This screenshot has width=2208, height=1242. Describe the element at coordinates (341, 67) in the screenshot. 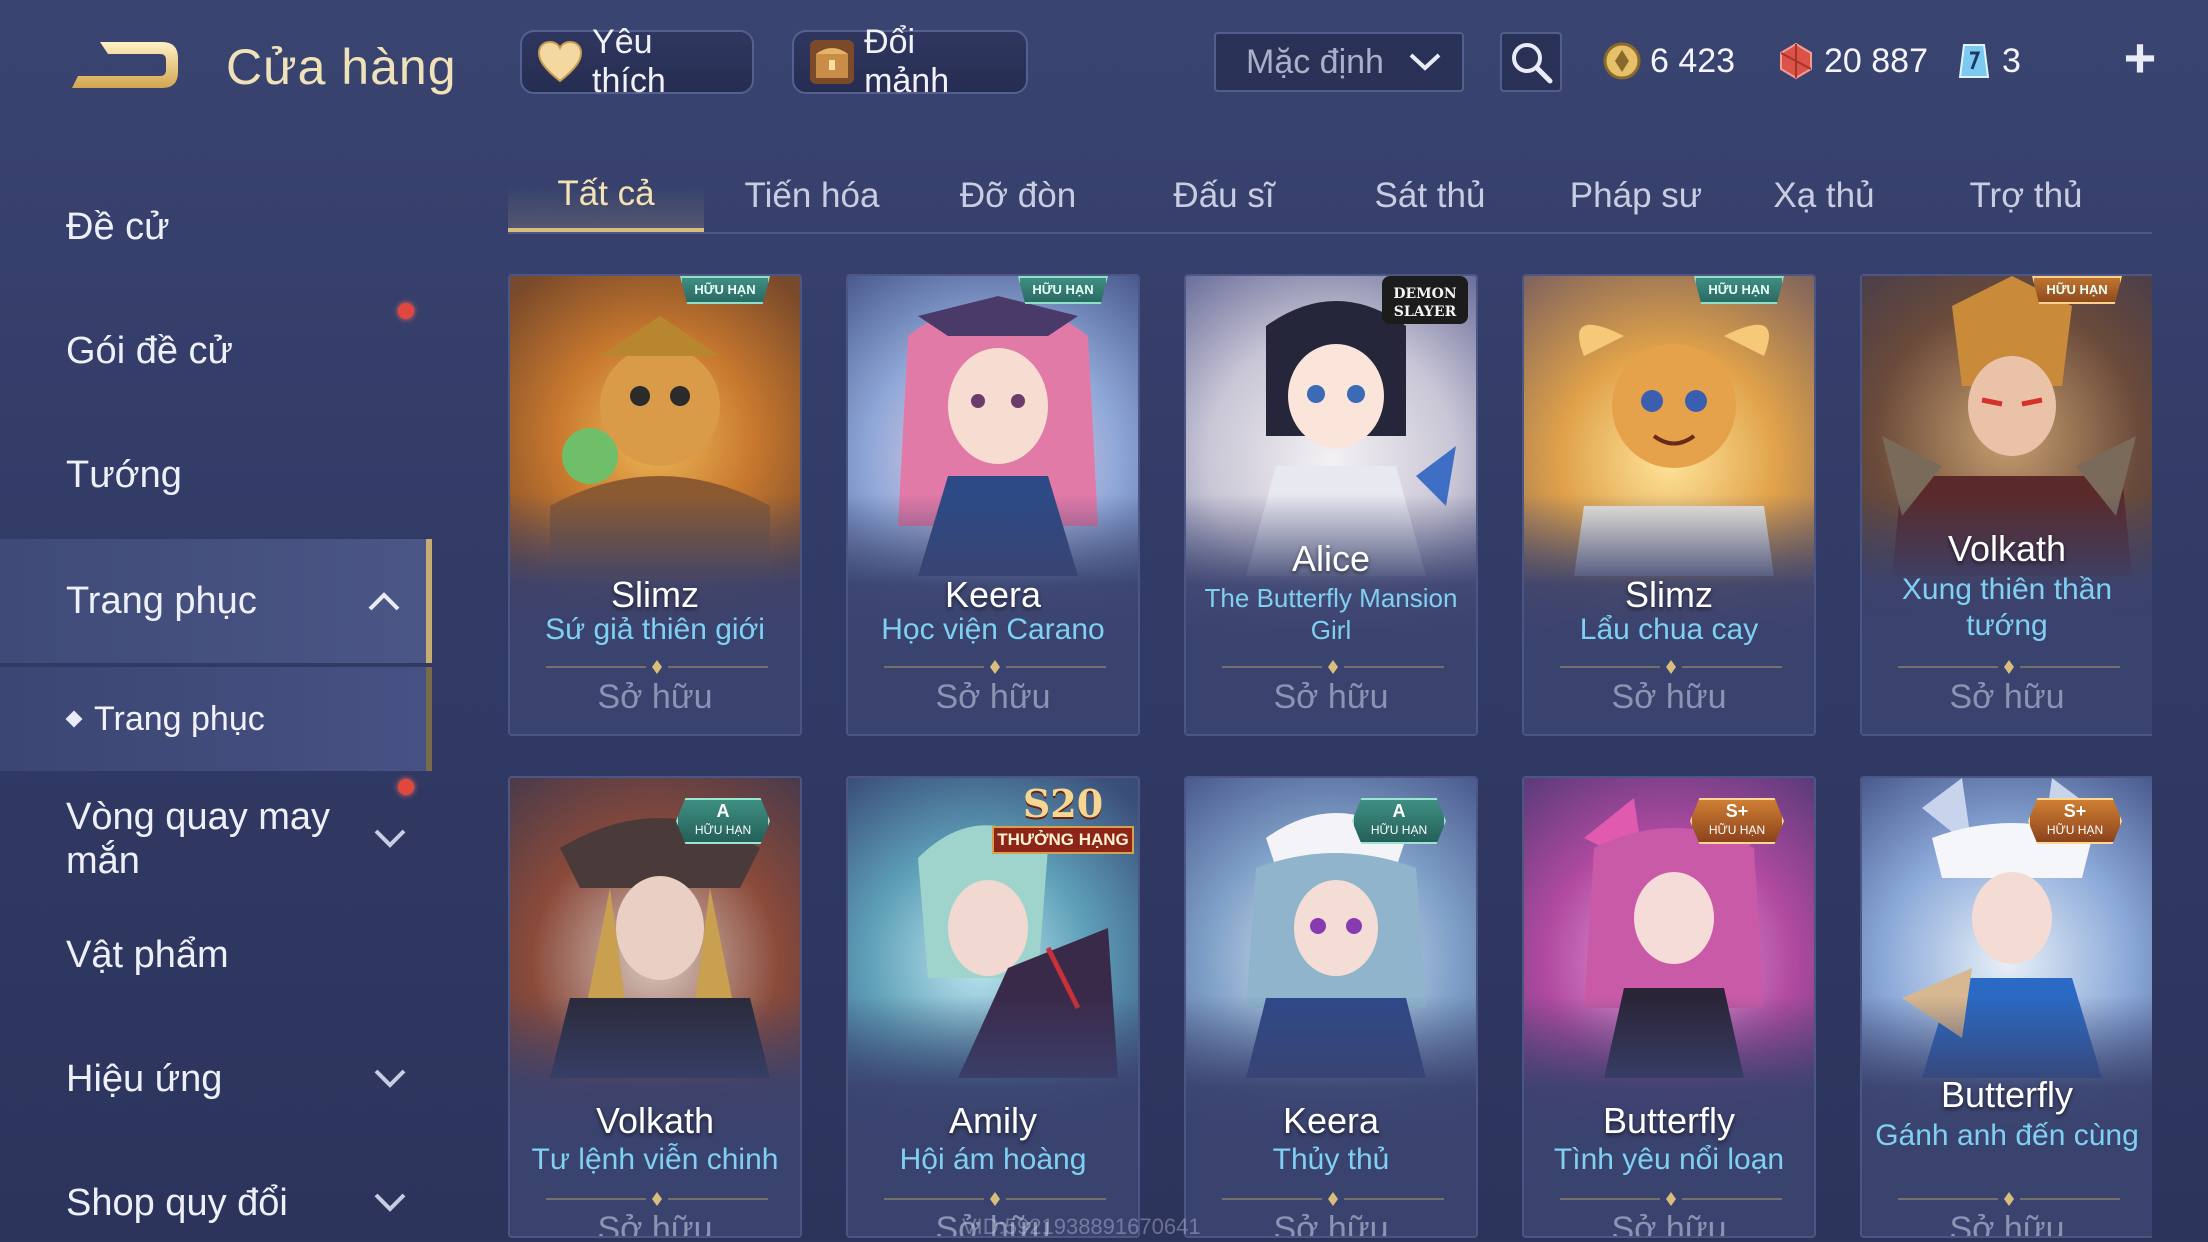

I see `page-title: Cửa hàng` at that location.